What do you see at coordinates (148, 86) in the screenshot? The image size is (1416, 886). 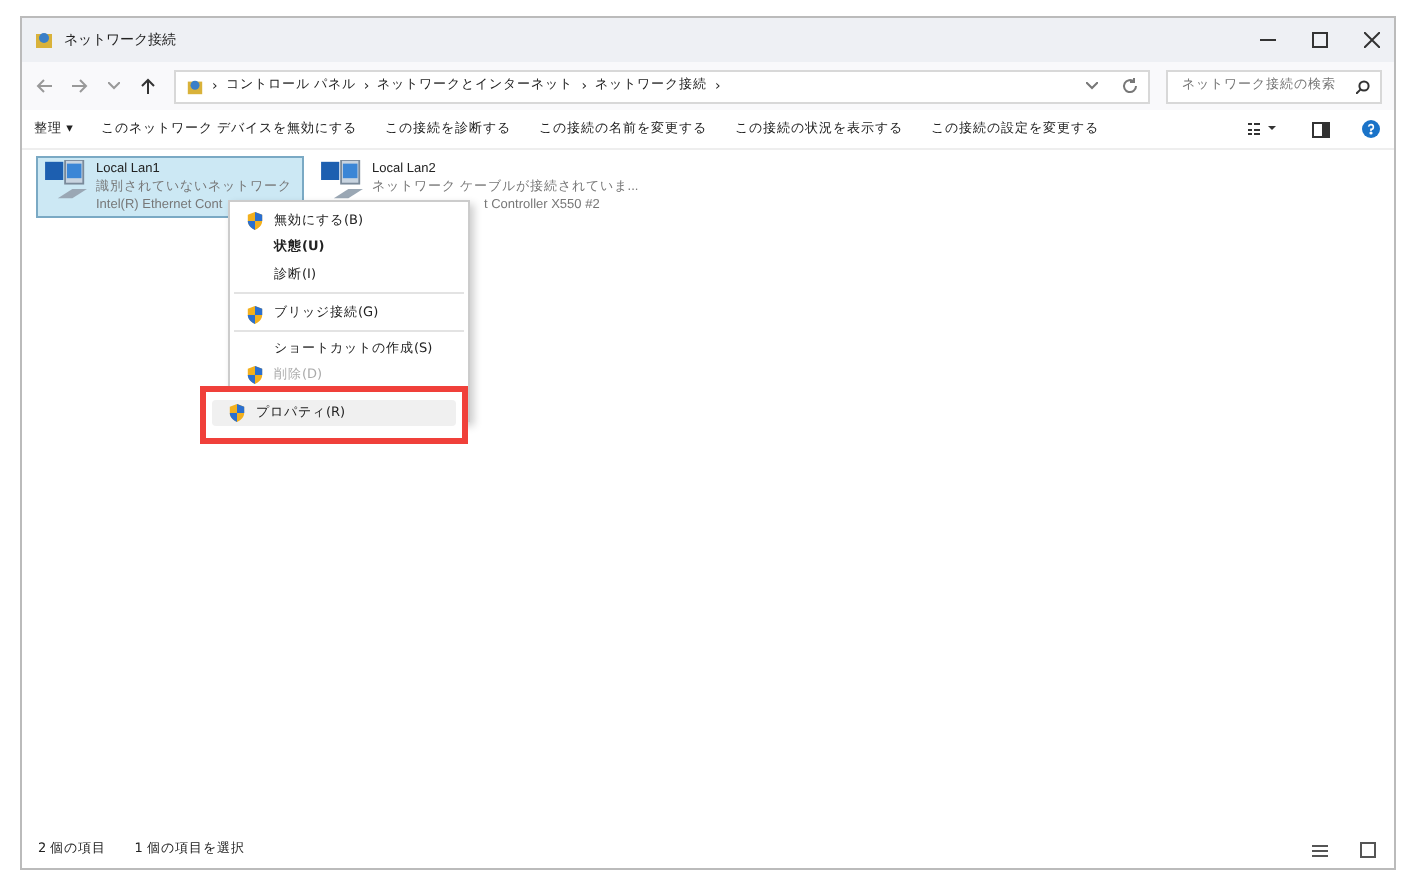 I see `up-button` at bounding box center [148, 86].